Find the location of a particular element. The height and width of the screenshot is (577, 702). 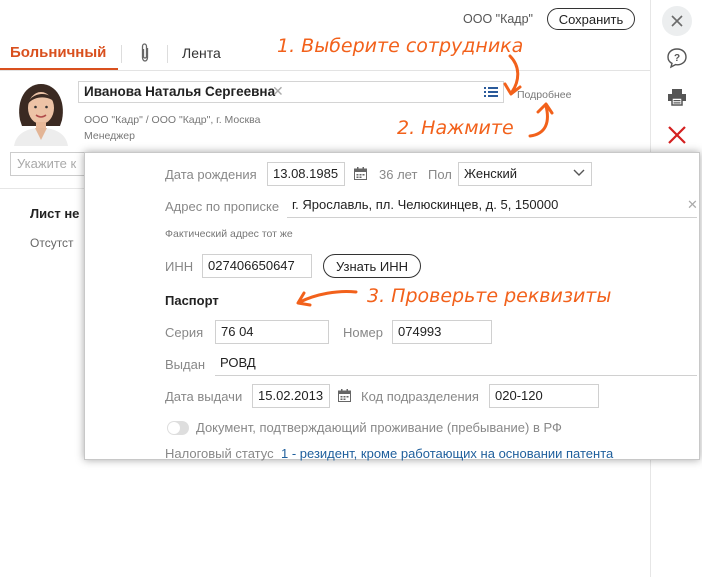

active-tab-indicator is located at coordinates (59, 69).